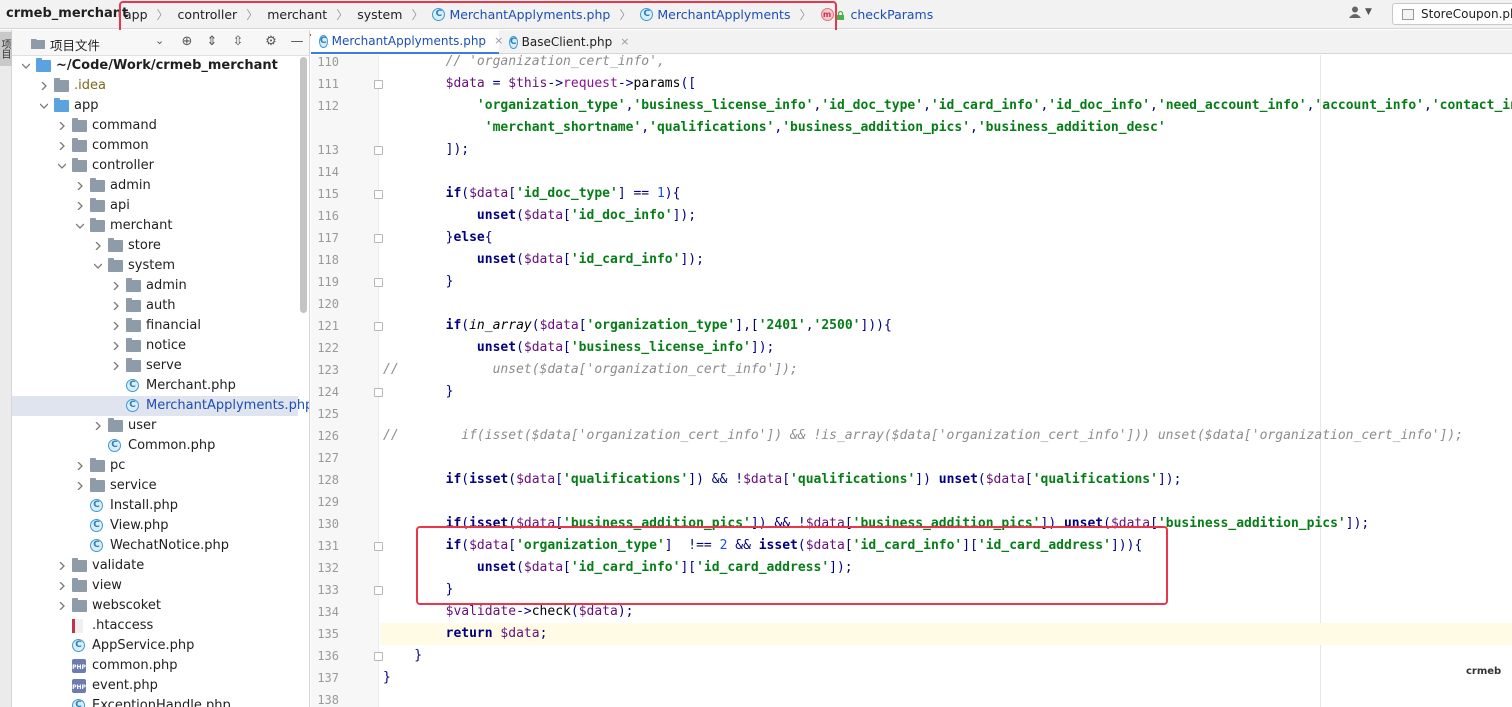 The image size is (1512, 707). What do you see at coordinates (155, 166) in the screenshot?
I see `tree-item: controller` at bounding box center [155, 166].